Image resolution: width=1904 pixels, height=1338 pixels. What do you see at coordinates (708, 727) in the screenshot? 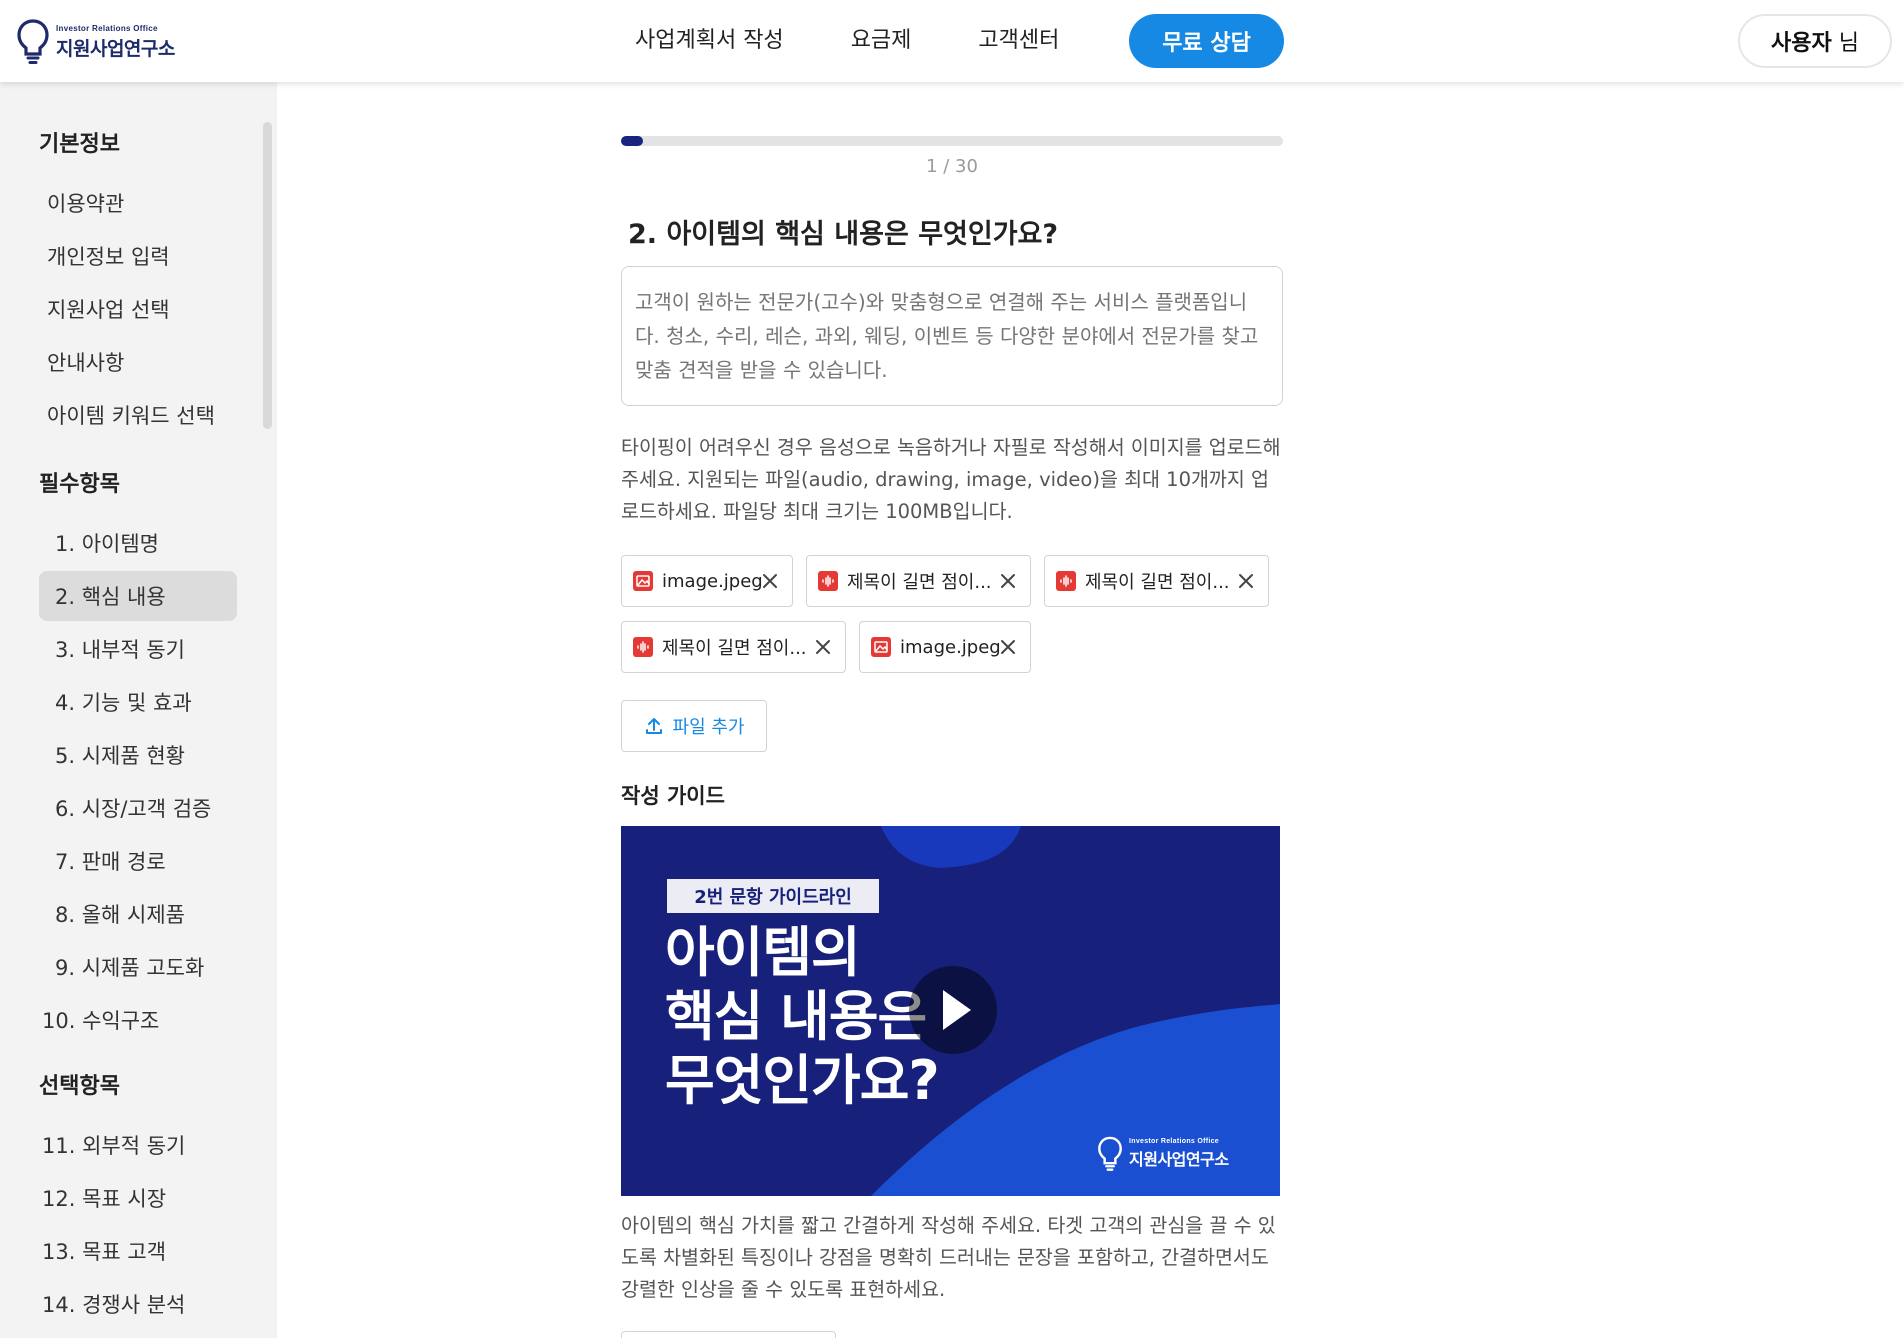
I see `add-file-label: 파일 추가` at bounding box center [708, 727].